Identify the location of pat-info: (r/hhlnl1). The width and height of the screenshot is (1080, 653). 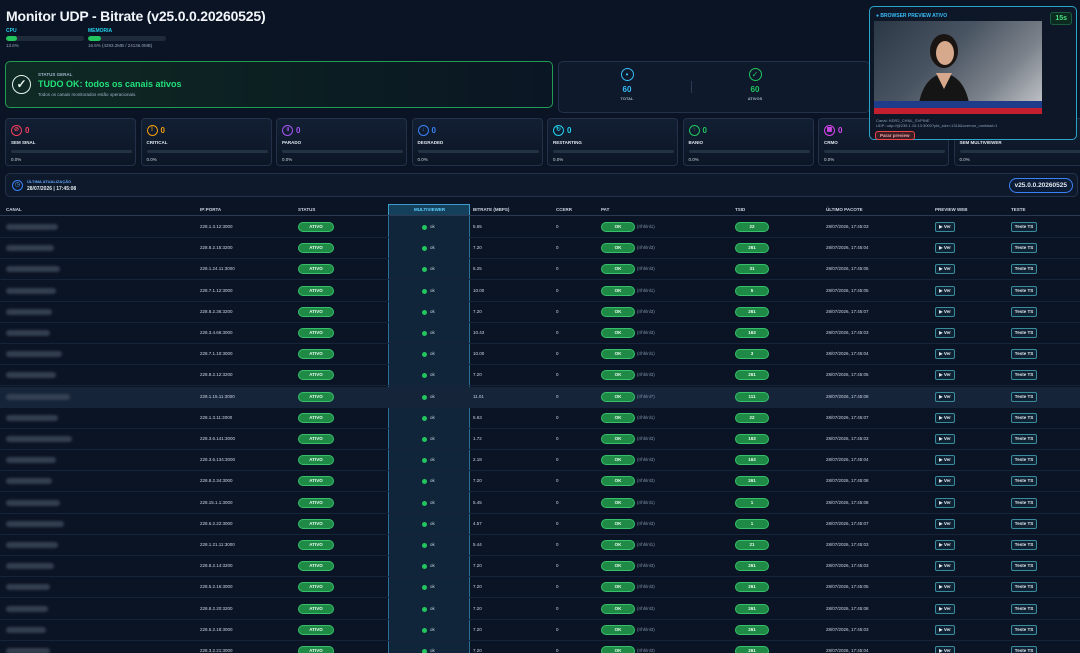
(646, 417).